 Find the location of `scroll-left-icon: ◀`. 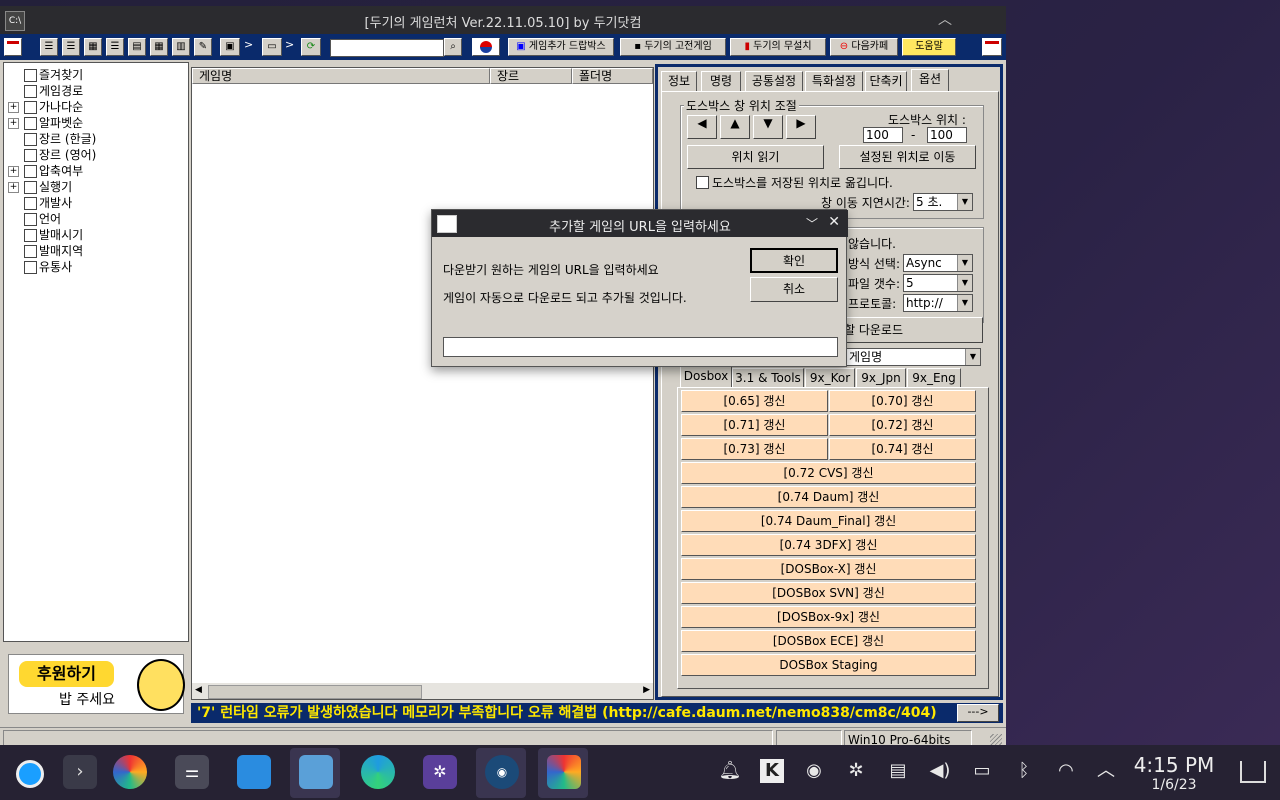

scroll-left-icon: ◀ is located at coordinates (198, 690).